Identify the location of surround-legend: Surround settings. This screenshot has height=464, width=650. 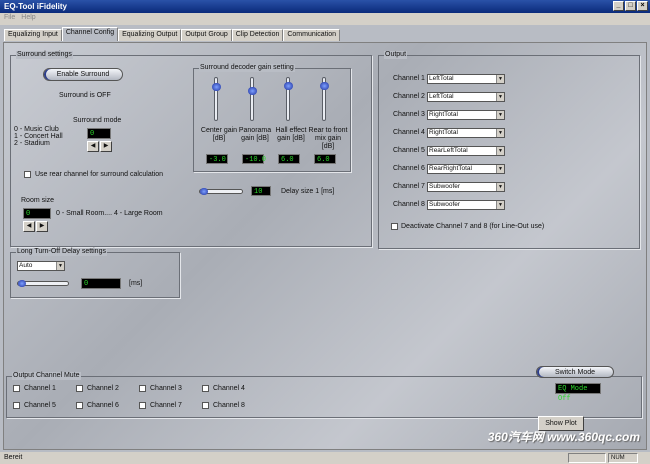
(44, 55).